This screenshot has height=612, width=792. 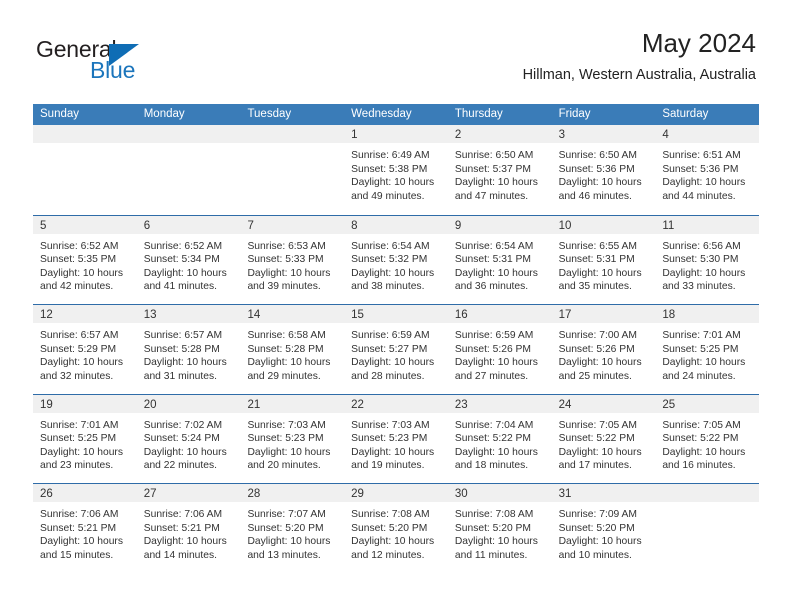 What do you see at coordinates (707, 493) in the screenshot?
I see `day-number-band` at bounding box center [707, 493].